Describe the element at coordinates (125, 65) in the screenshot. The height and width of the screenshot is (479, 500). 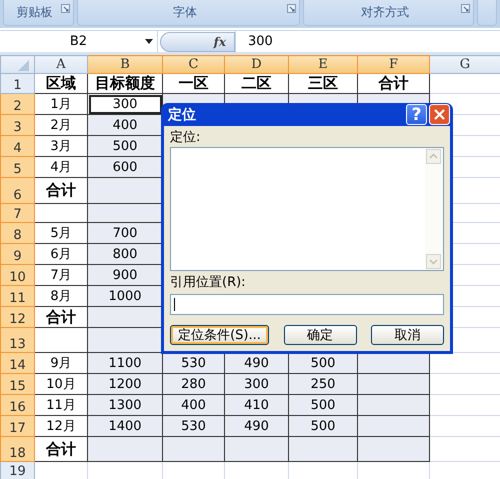
I see `column-header: B` at that location.